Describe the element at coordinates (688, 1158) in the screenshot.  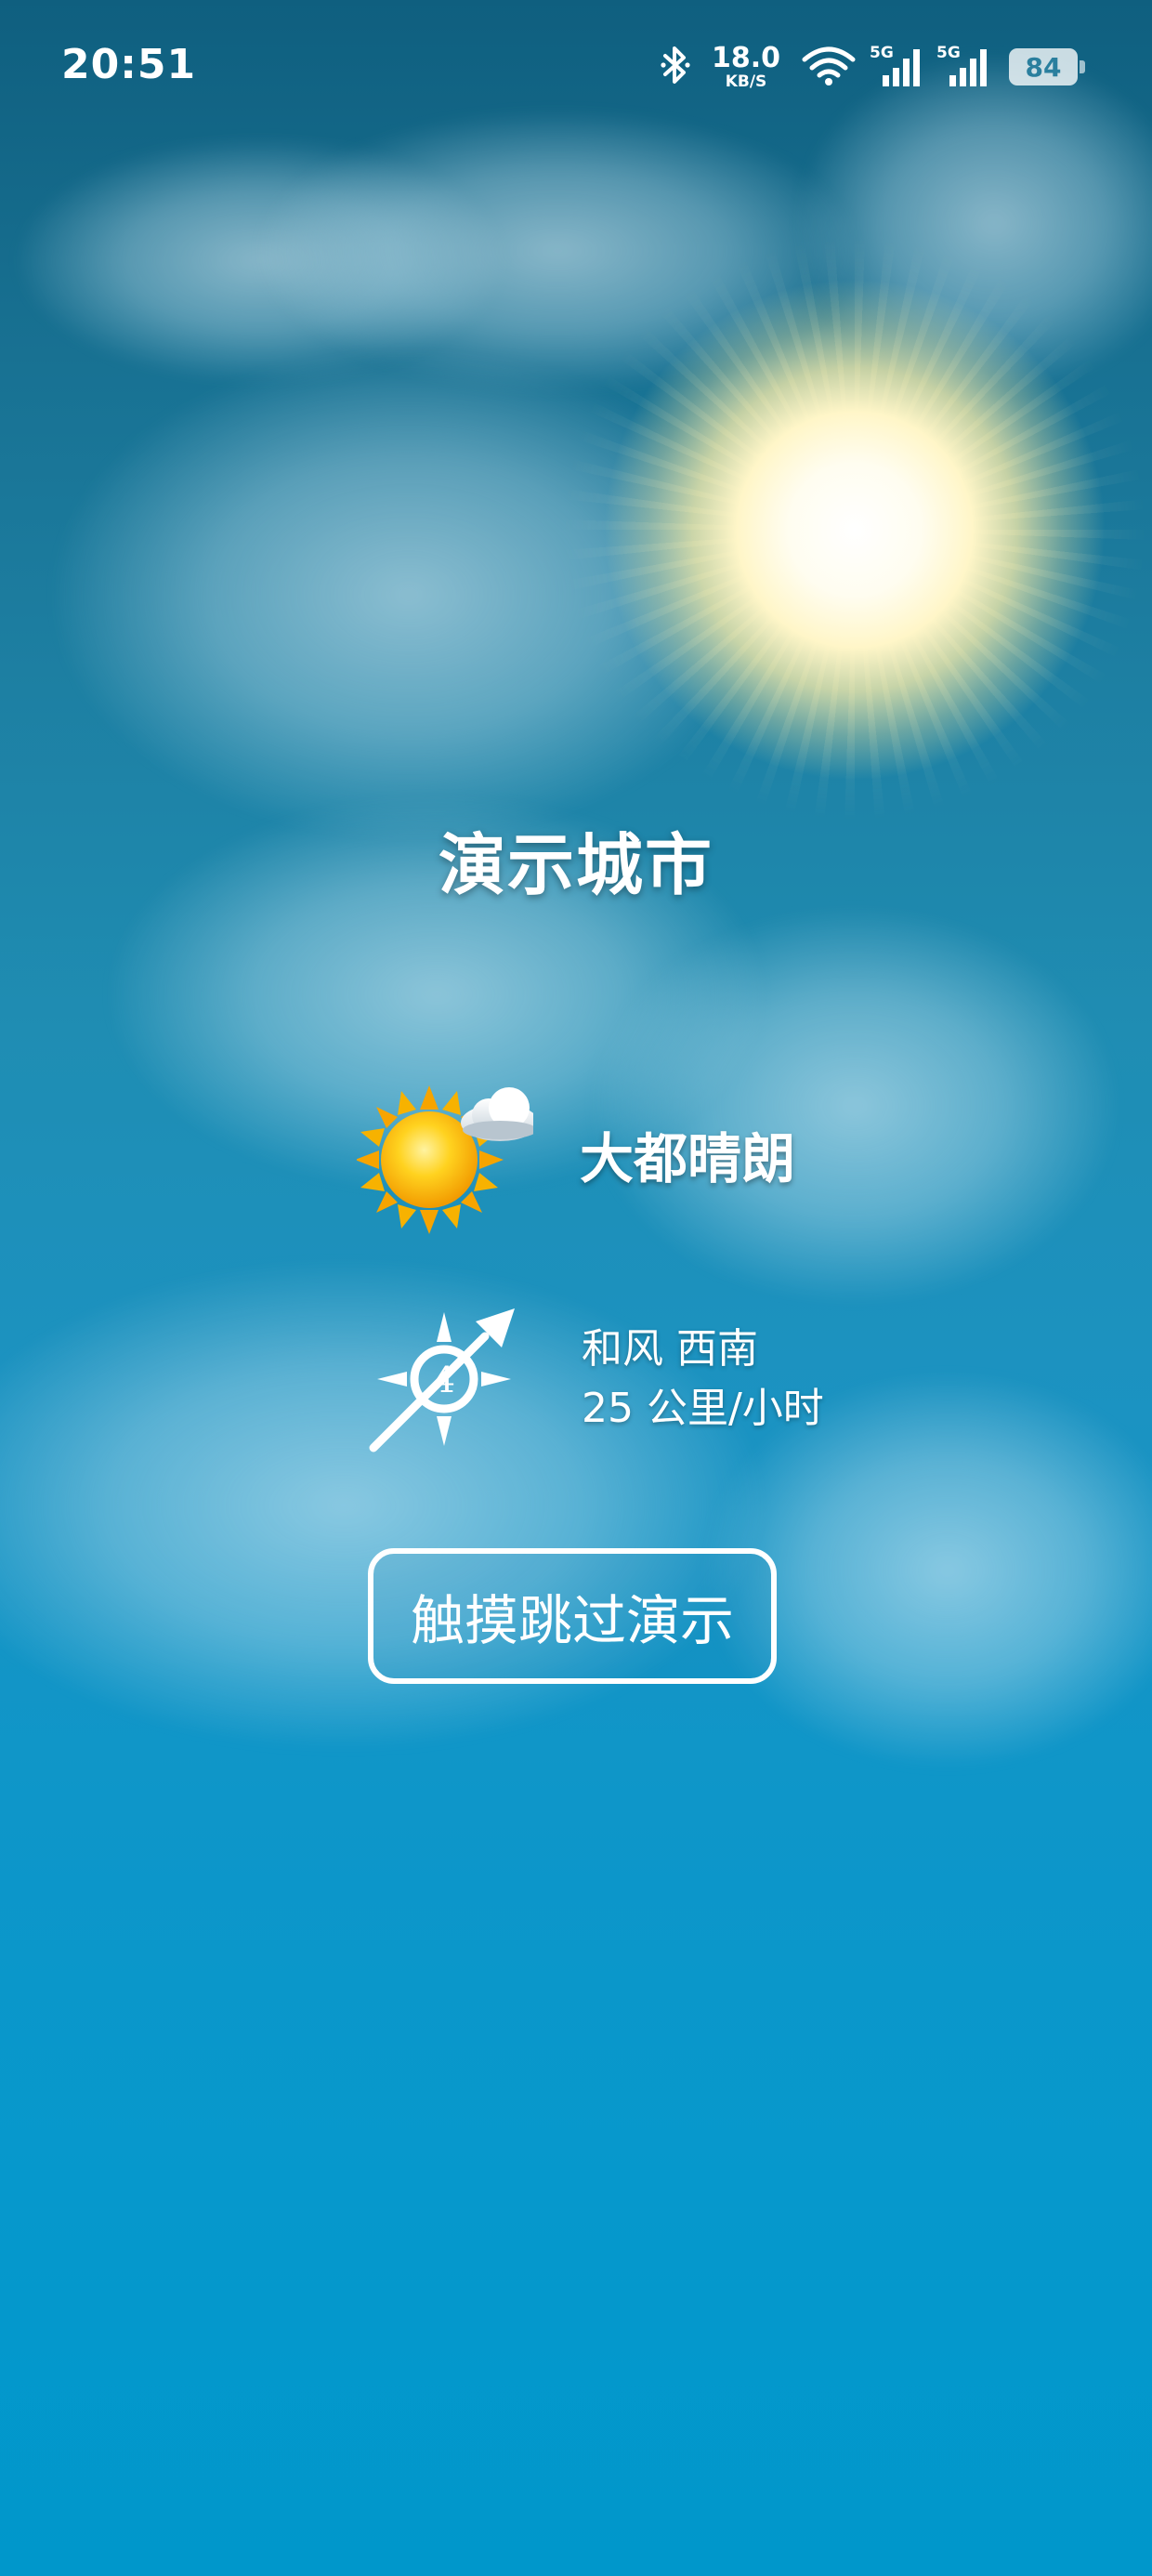
I see `weather-condition: 大都晴朗` at that location.